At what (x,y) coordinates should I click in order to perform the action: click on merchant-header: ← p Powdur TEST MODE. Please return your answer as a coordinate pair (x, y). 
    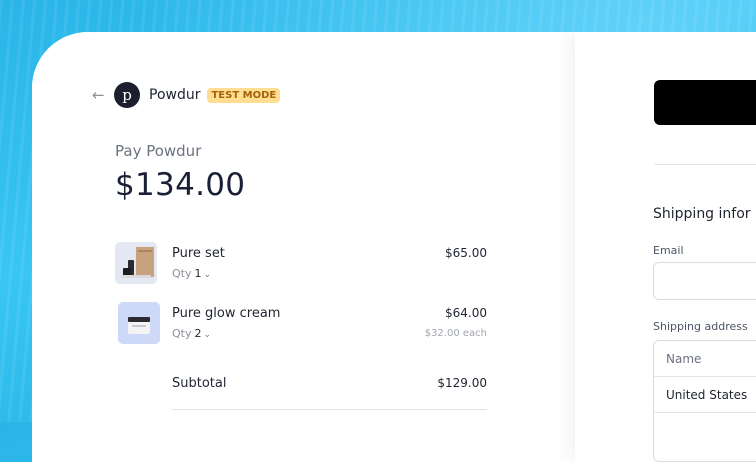
    Looking at the image, I should click on (186, 95).